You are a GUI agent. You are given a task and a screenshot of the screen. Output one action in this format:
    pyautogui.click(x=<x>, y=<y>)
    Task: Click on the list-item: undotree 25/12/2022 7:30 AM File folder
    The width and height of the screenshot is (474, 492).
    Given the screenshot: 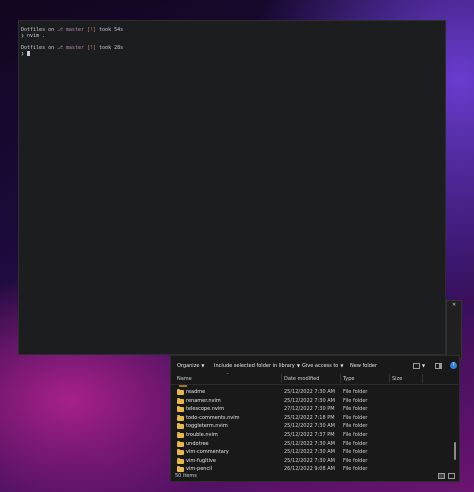 What is the action you would take?
    pyautogui.click(x=315, y=444)
    